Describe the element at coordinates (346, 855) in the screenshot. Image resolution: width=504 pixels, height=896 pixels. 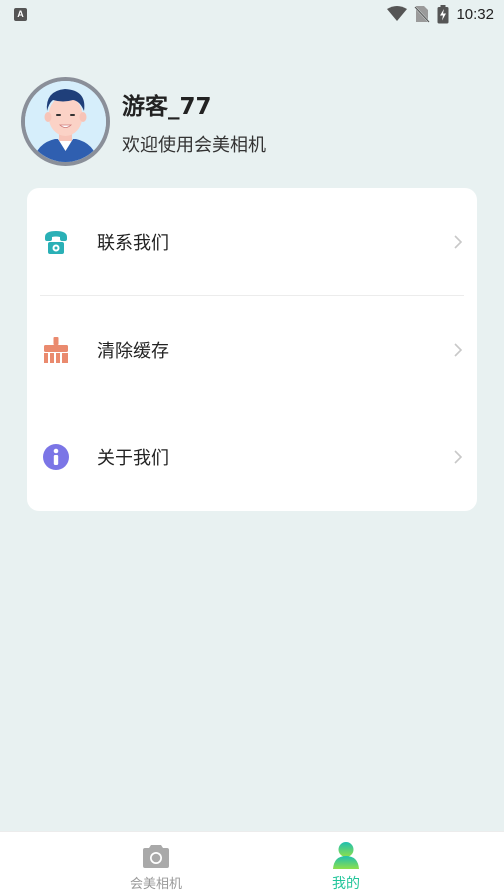
I see `user-icon` at that location.